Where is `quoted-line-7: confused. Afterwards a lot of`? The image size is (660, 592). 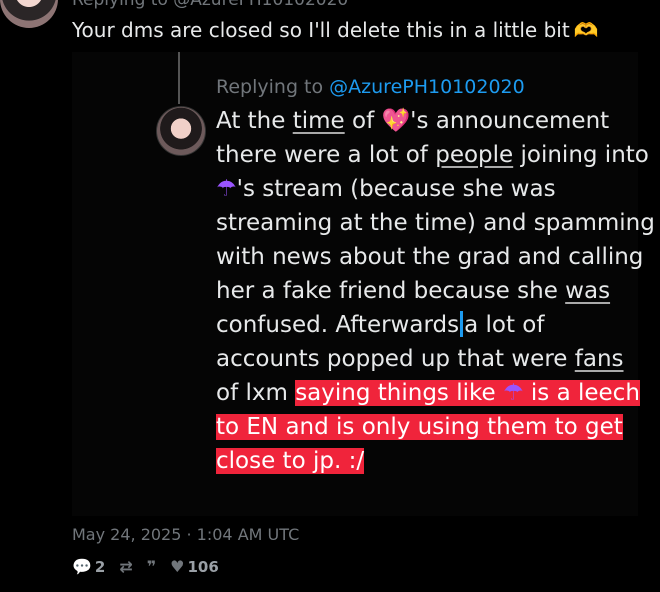
quoted-line-7: confused. Afterwards a lot of is located at coordinates (380, 324).